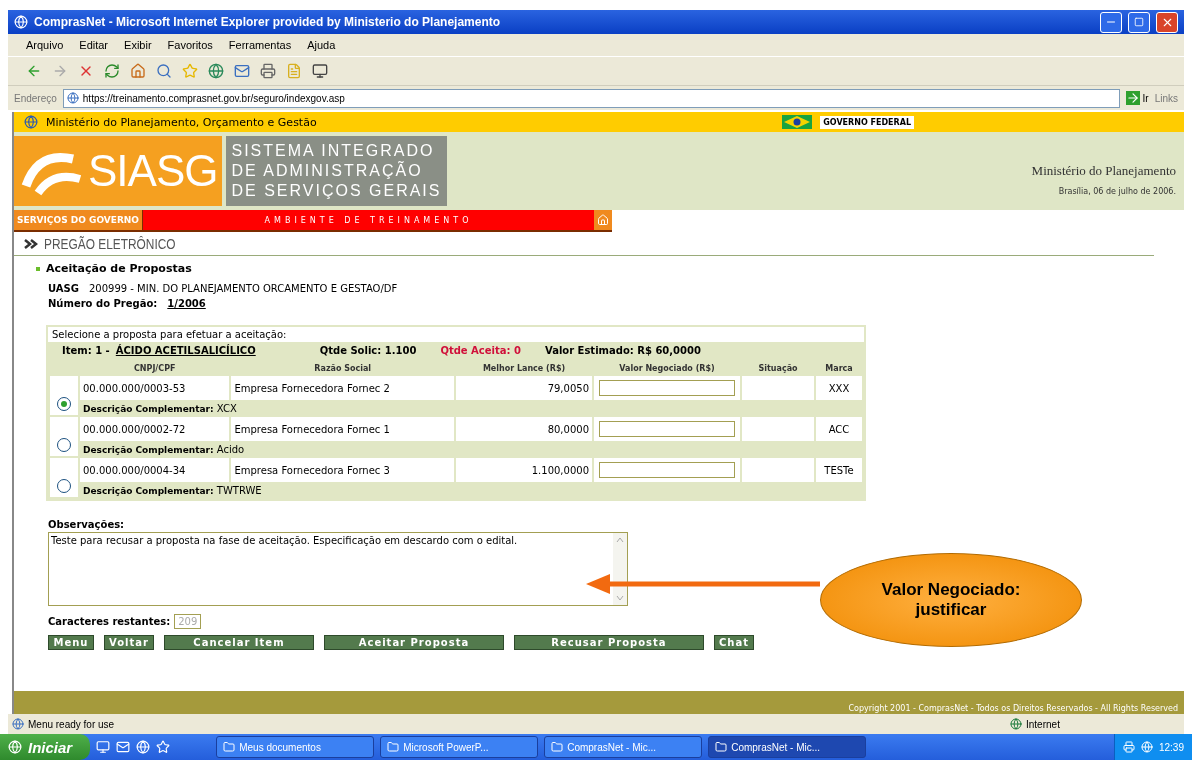  I want to click on menu-item: Editar, so click(94, 45).